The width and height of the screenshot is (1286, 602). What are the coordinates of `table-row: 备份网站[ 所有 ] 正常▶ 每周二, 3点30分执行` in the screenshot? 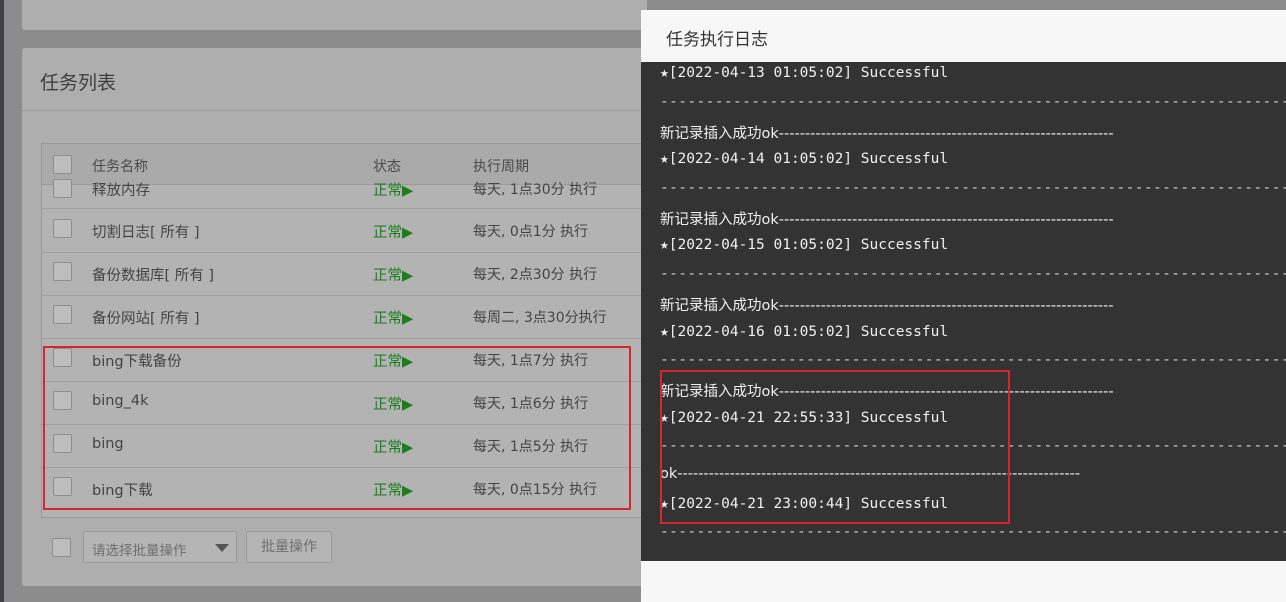 It's located at (345, 317).